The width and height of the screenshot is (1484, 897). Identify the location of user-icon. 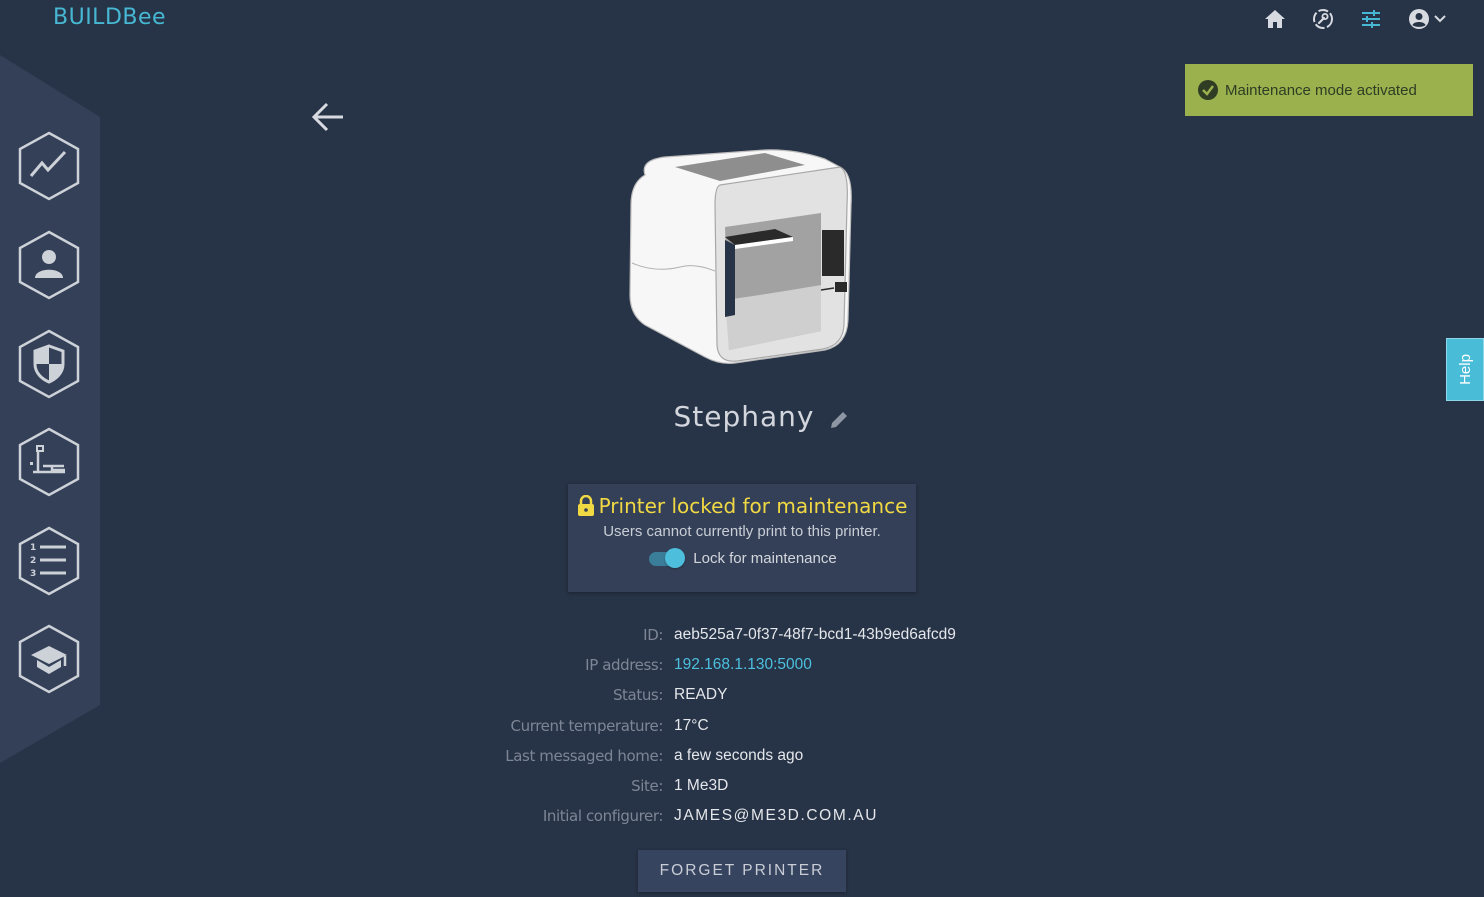
(49, 265).